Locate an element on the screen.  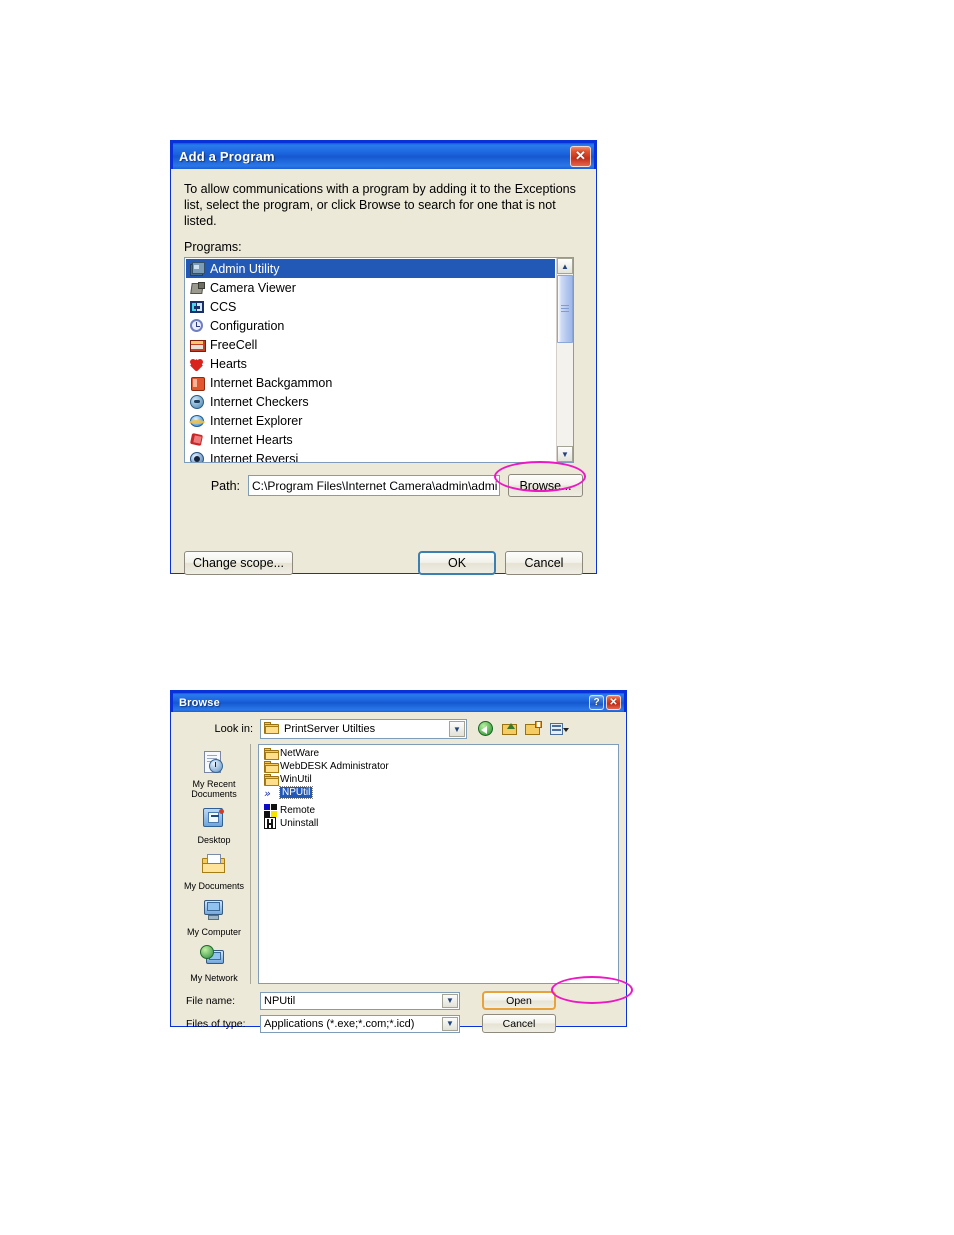
program-list-item-camera-viewer: Camera Viewer is located at coordinates (370, 287).